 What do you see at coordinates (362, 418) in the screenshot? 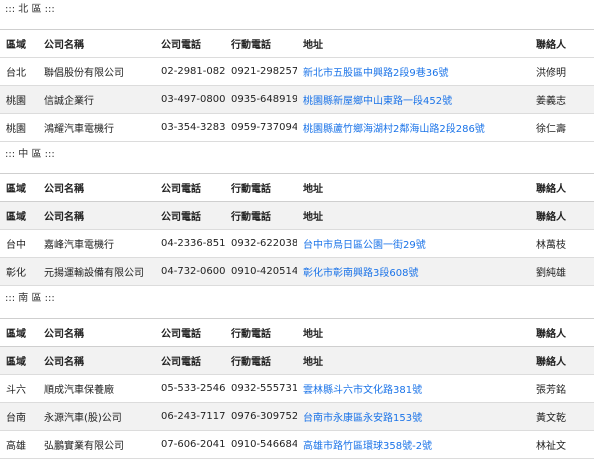
I see `address-link: 台南市永康區永安路153號` at bounding box center [362, 418].